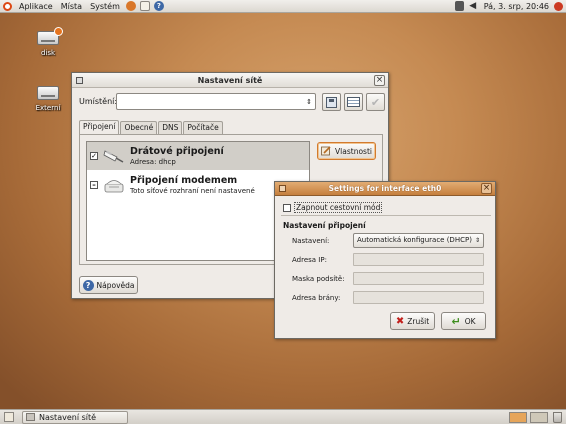 The width and height of the screenshot is (566, 424). I want to click on help-button: ? Nápověda, so click(108, 285).